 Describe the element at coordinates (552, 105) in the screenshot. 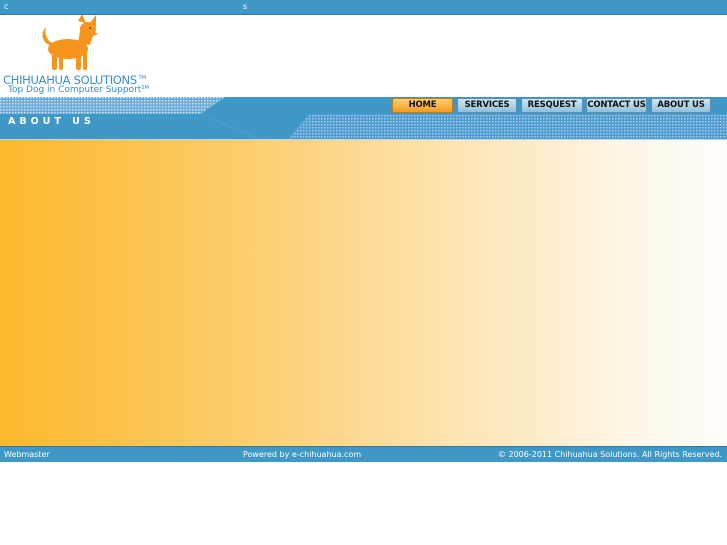

I see `nav-request: RESQUEST` at that location.